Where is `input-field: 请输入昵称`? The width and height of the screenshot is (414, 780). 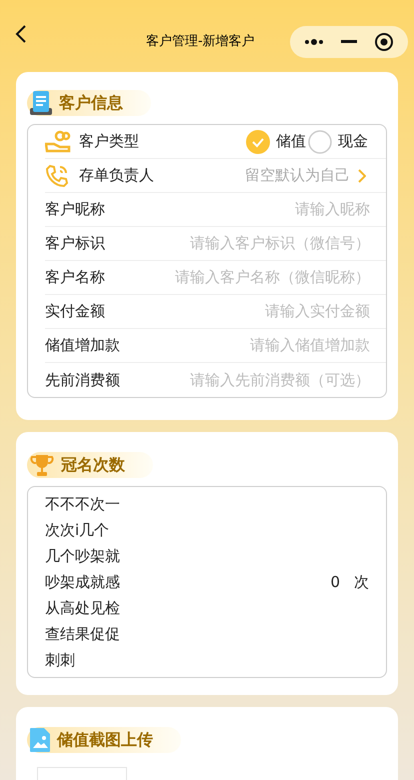 input-field: 请输入昵称 is located at coordinates (241, 209).